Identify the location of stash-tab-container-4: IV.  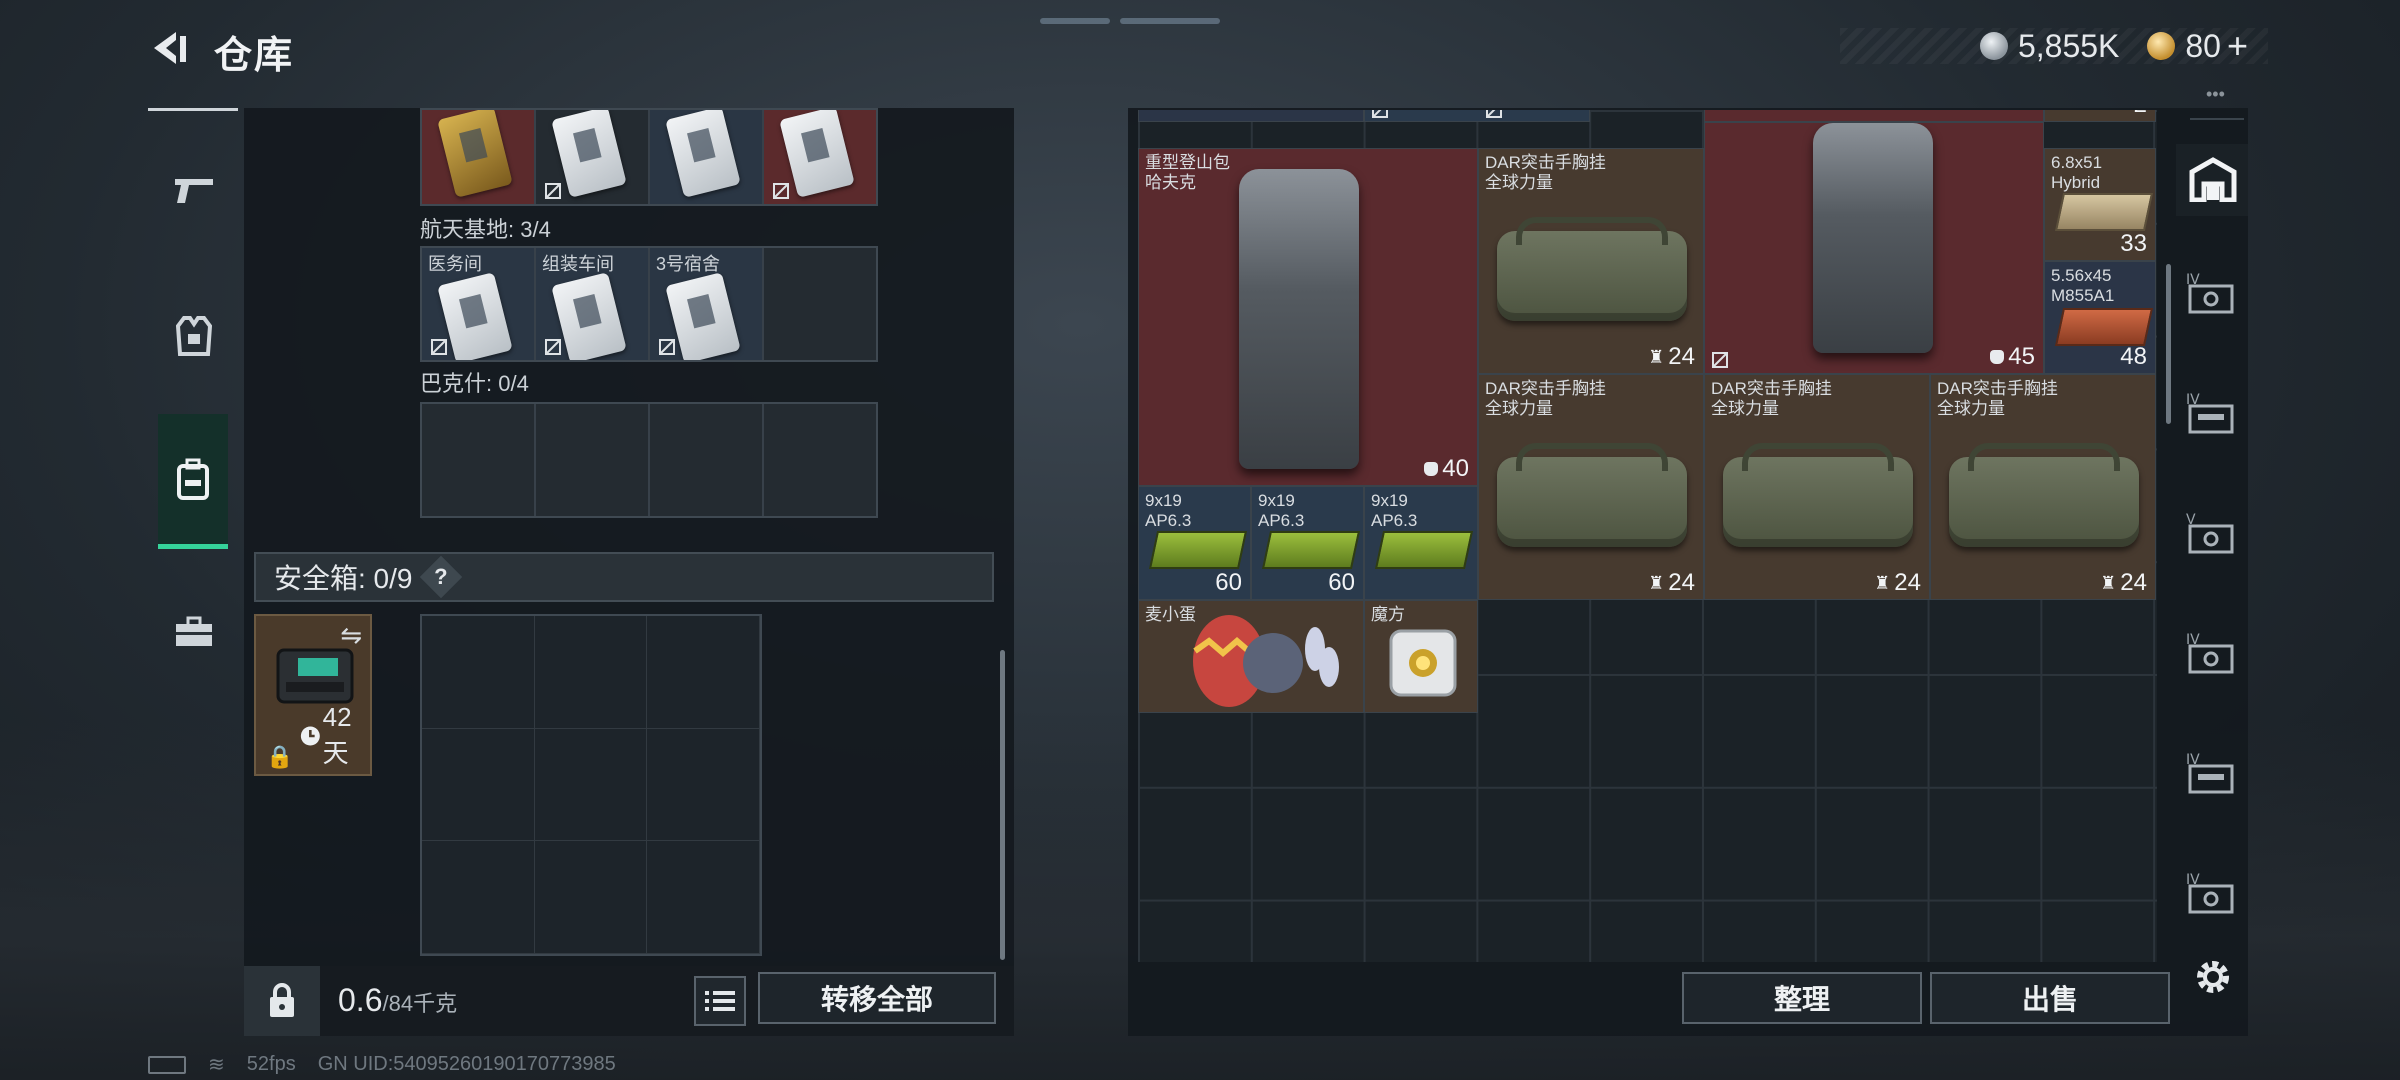
(2213, 653).